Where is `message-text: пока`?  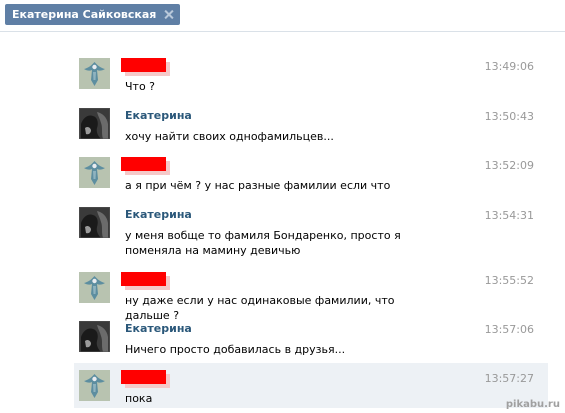
message-text: пока is located at coordinates (139, 398).